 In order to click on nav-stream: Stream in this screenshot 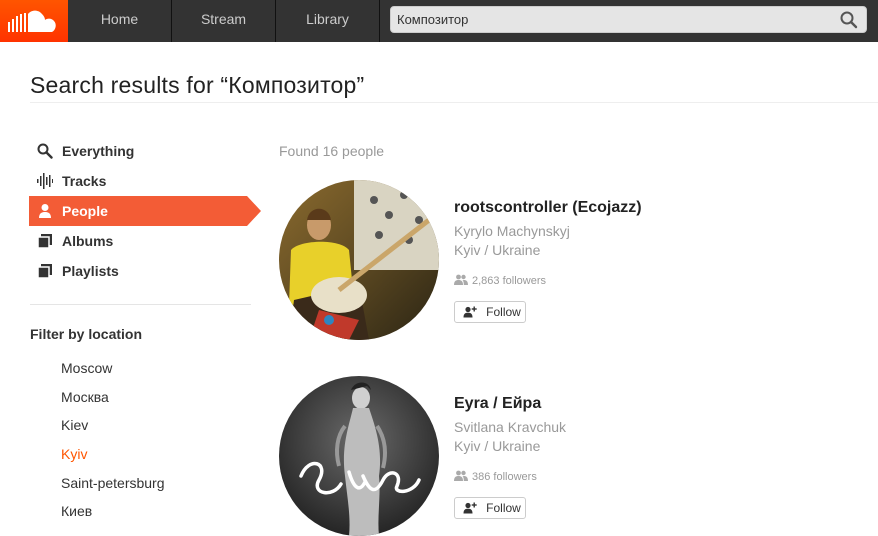, I will do `click(224, 21)`.